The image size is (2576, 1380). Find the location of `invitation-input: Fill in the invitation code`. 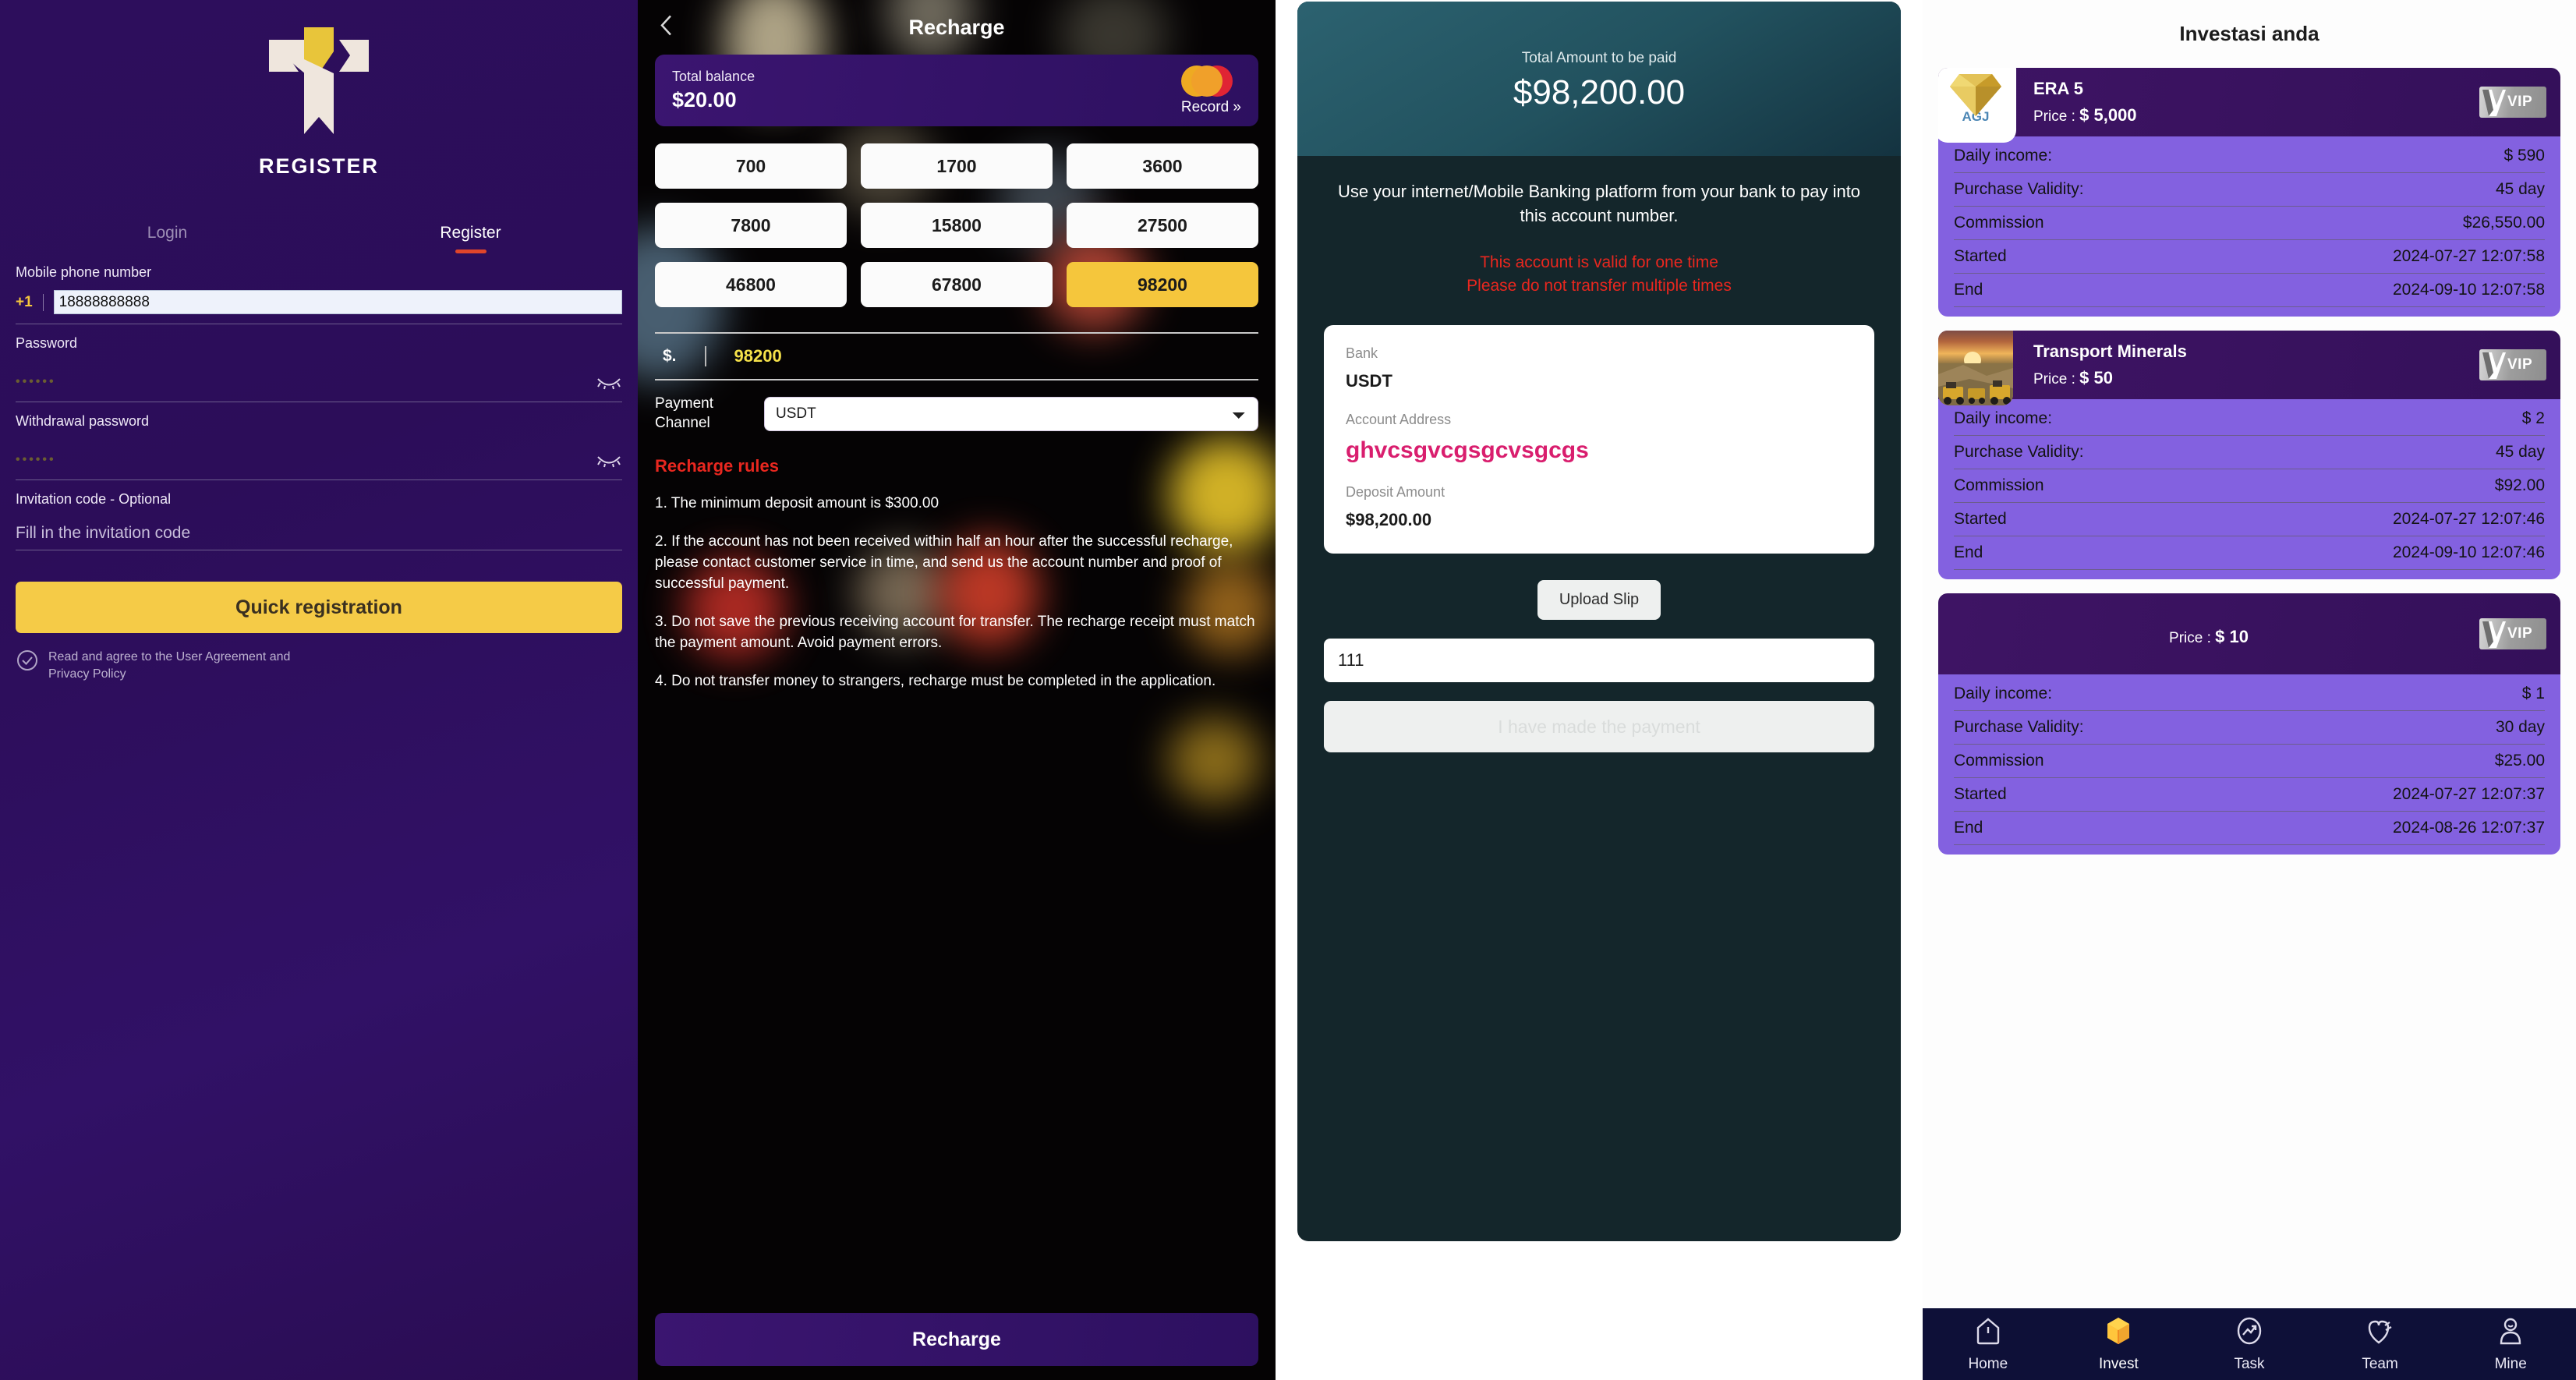

invitation-input: Fill in the invitation code is located at coordinates (103, 533).